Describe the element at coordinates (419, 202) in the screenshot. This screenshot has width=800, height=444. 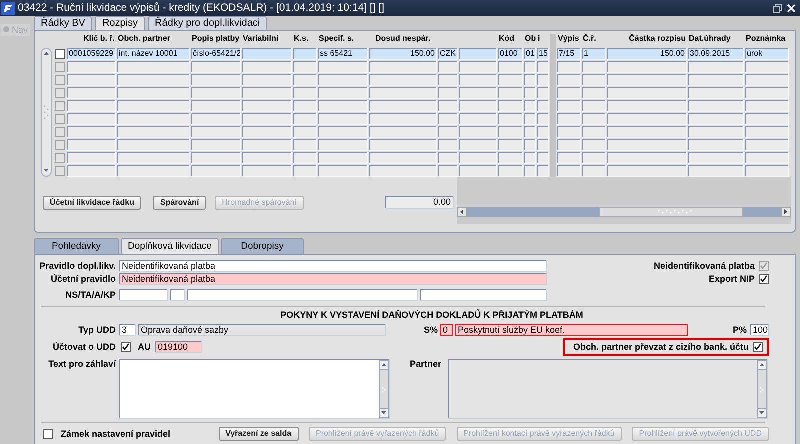
I see `total-field: 0.00` at that location.